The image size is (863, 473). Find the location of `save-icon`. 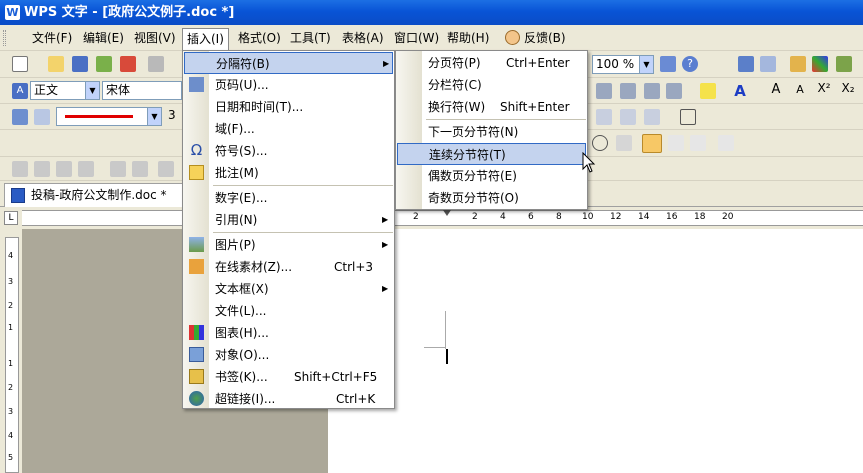

save-icon is located at coordinates (80, 64).